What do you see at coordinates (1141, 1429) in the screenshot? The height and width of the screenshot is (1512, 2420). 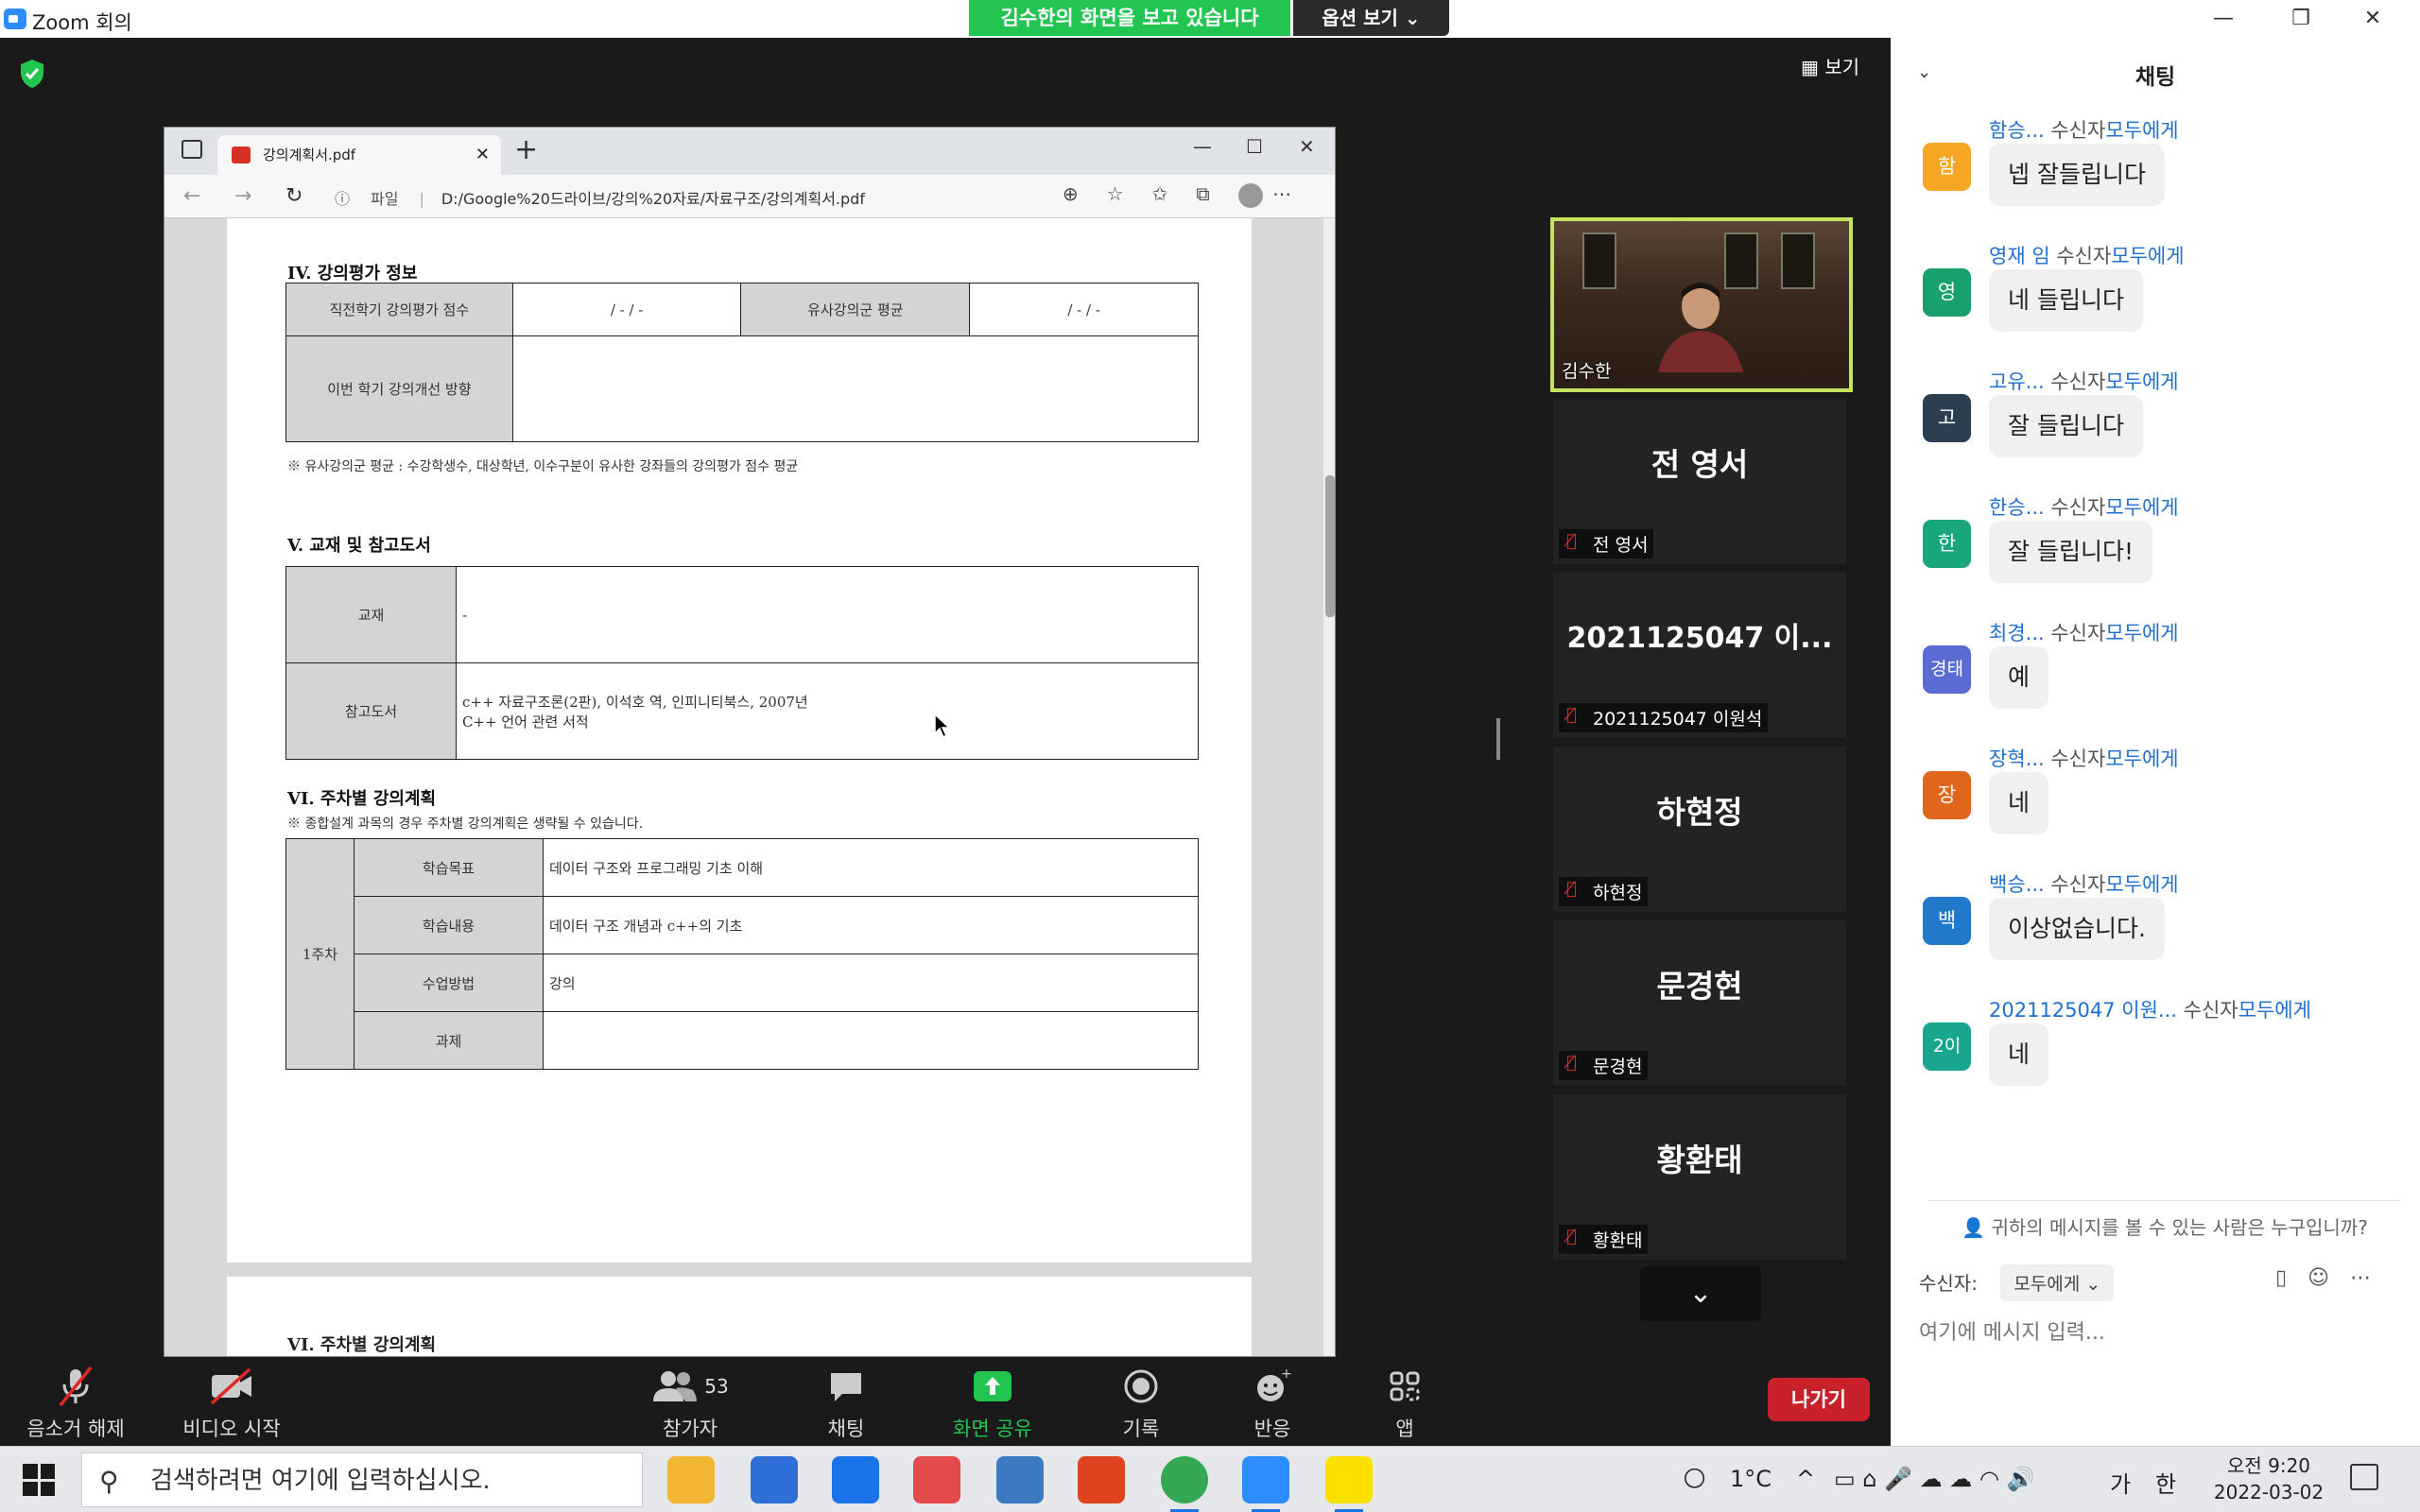 I see `record-label: 기록` at bounding box center [1141, 1429].